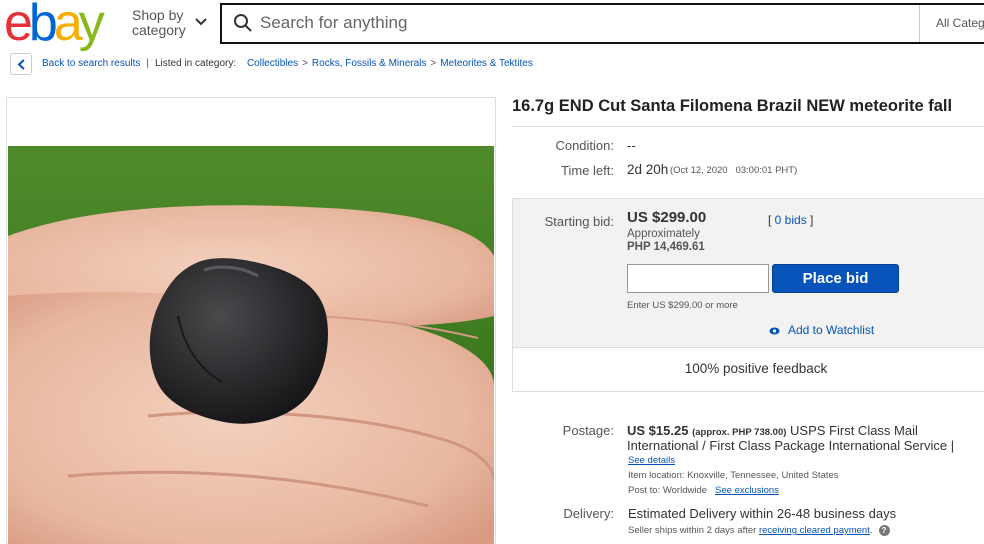 The image size is (984, 544). What do you see at coordinates (821, 330) in the screenshot?
I see `add-to-watchlist-link: Add to Watchlist` at bounding box center [821, 330].